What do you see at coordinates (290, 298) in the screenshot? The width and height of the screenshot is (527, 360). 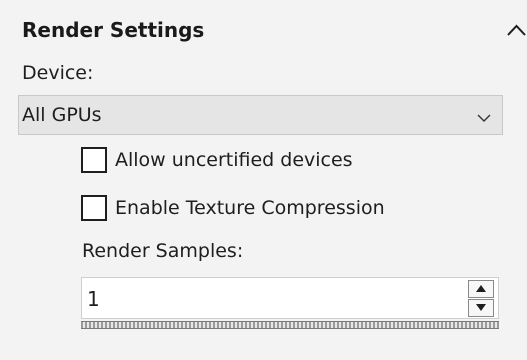 I see `render-samples-spinner: 1` at bounding box center [290, 298].